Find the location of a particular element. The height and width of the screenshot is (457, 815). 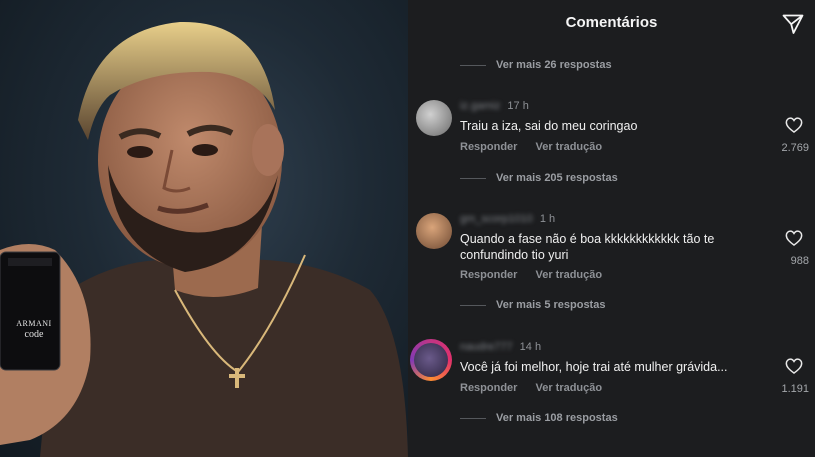

comment-meta: naudre777 14 h is located at coordinates (500, 347).